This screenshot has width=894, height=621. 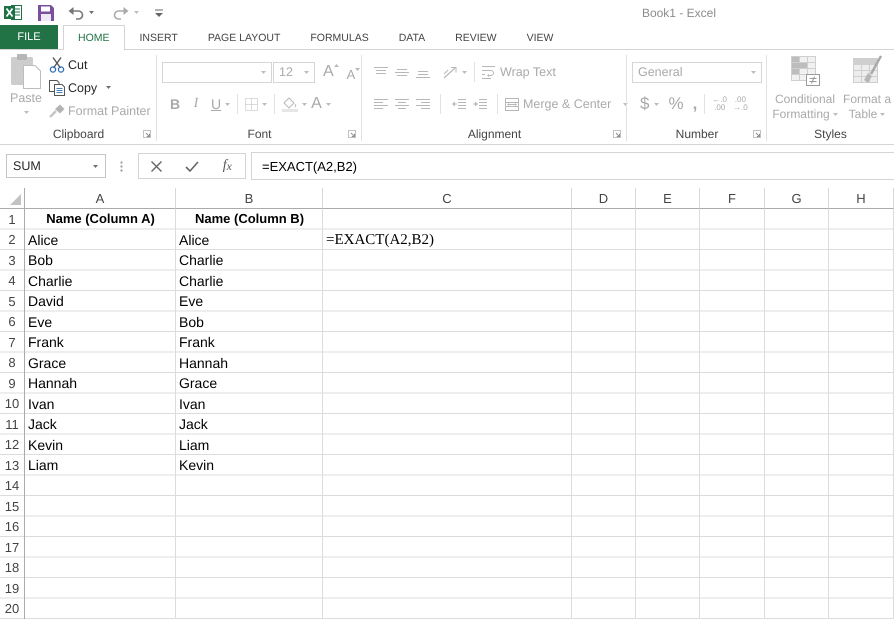 I want to click on row-header: 16, so click(x=12, y=526).